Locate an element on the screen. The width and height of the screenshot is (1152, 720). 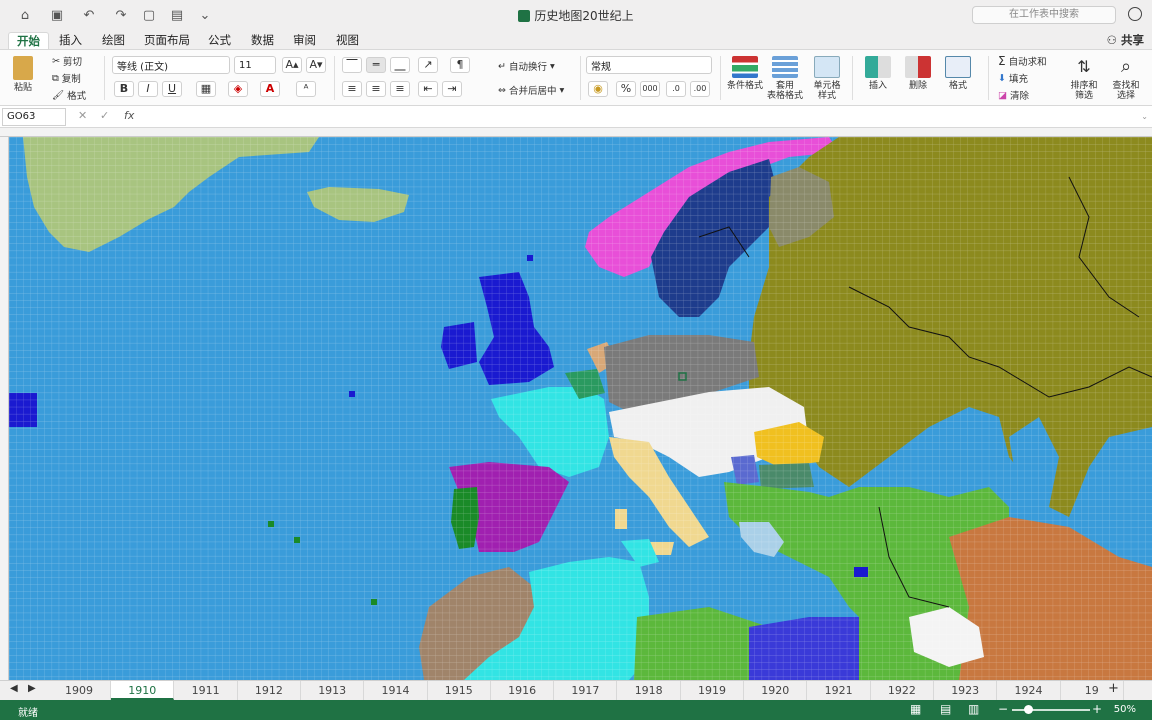
sheet-tab: 1915 is located at coordinates (459, 690).